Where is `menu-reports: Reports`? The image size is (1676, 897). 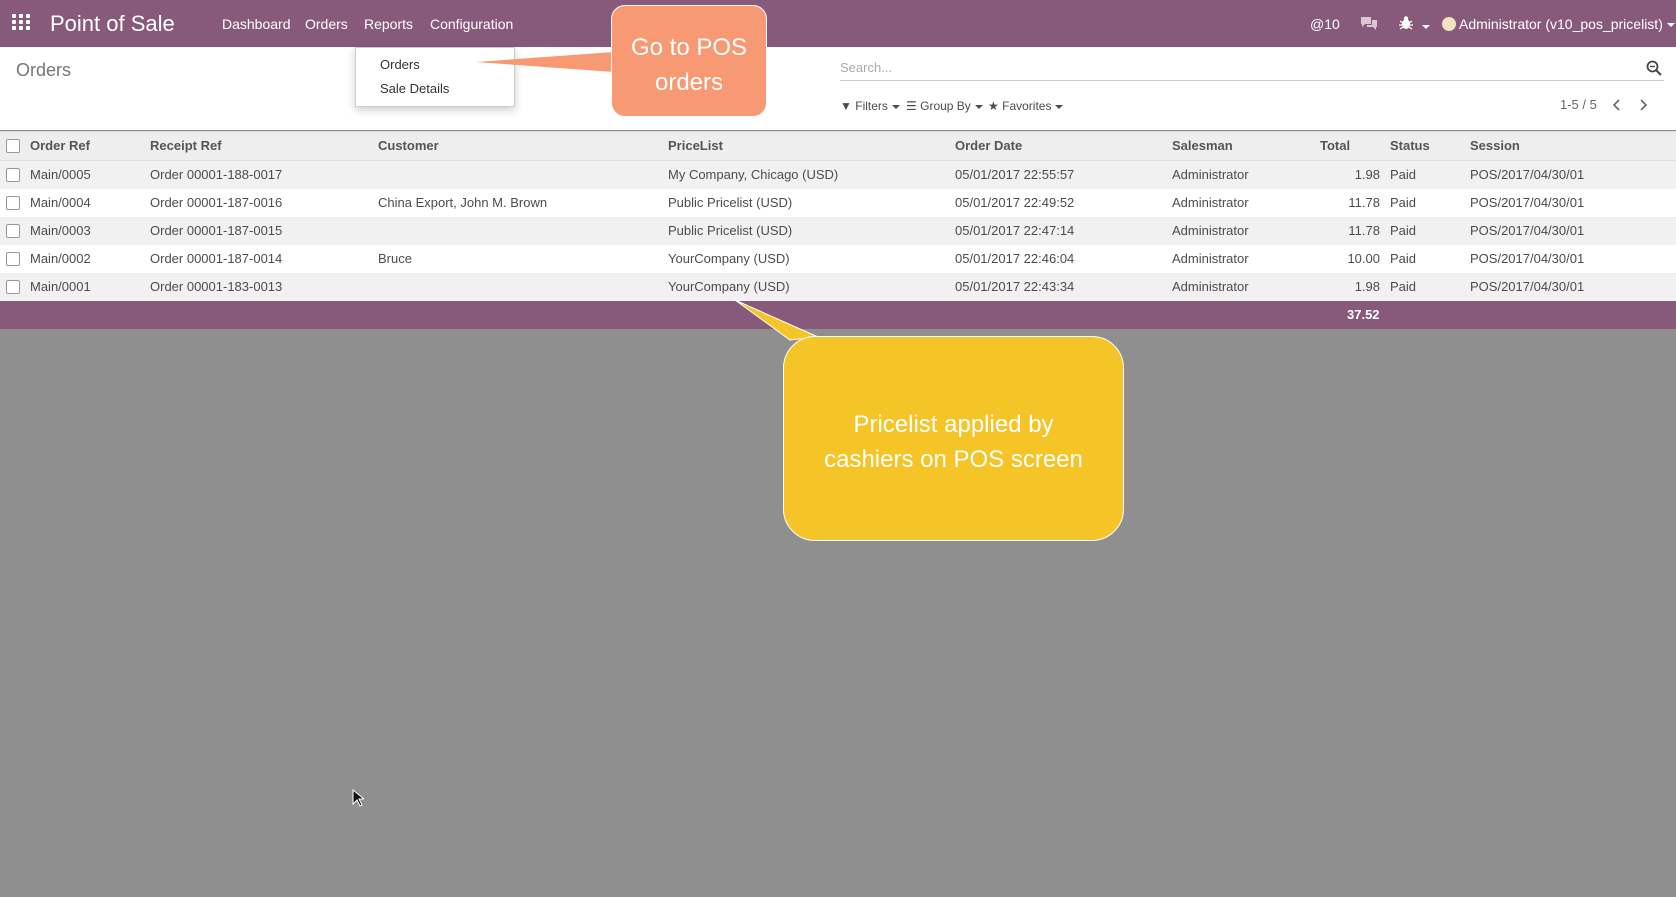
menu-reports: Reports is located at coordinates (388, 24).